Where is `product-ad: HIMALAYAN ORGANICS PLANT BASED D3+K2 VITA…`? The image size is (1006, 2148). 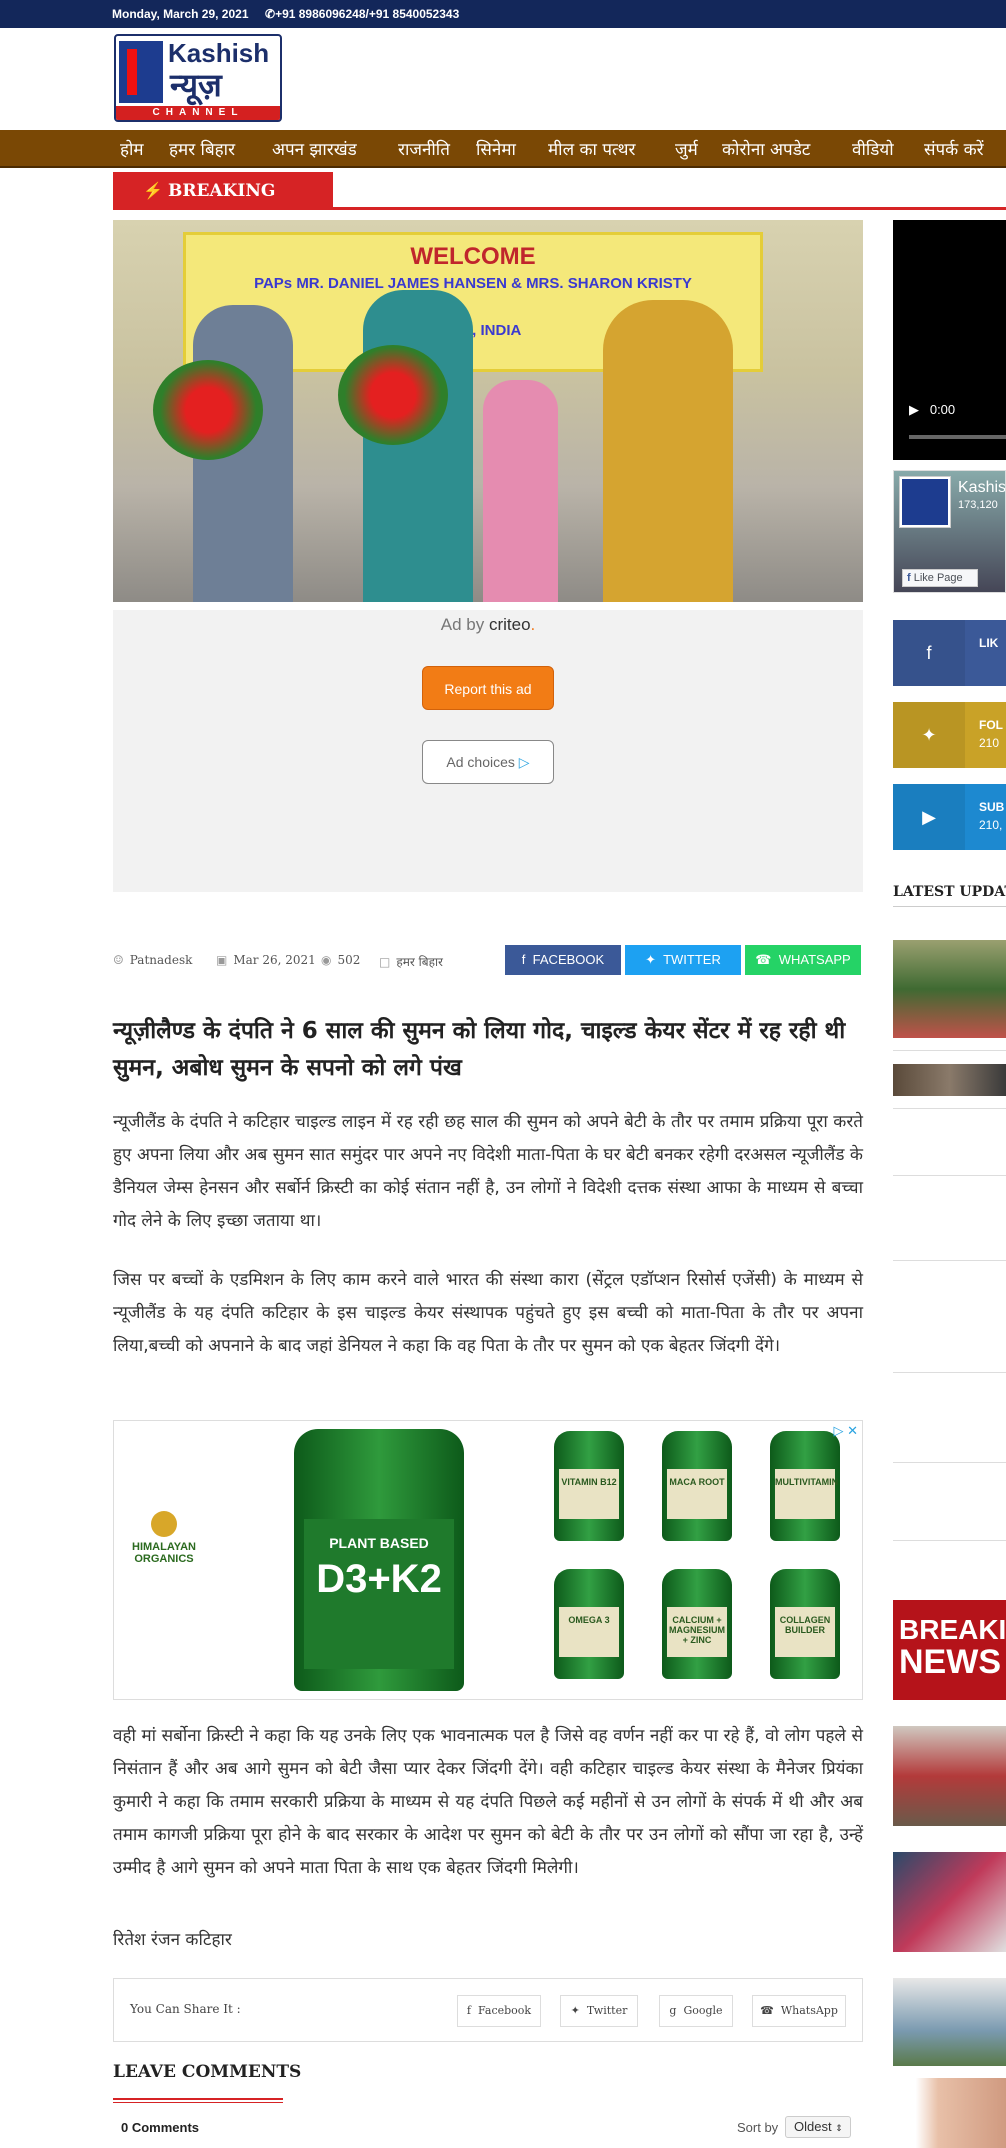 product-ad: HIMALAYAN ORGANICS PLANT BASED D3+K2 VITA… is located at coordinates (488, 1560).